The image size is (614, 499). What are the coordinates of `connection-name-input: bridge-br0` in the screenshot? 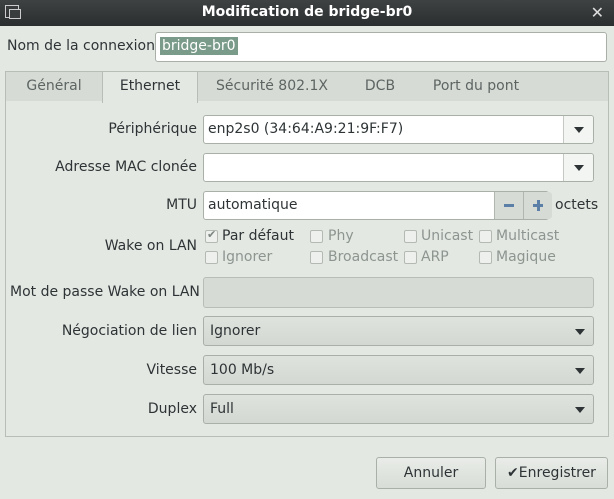 It's located at (381, 47).